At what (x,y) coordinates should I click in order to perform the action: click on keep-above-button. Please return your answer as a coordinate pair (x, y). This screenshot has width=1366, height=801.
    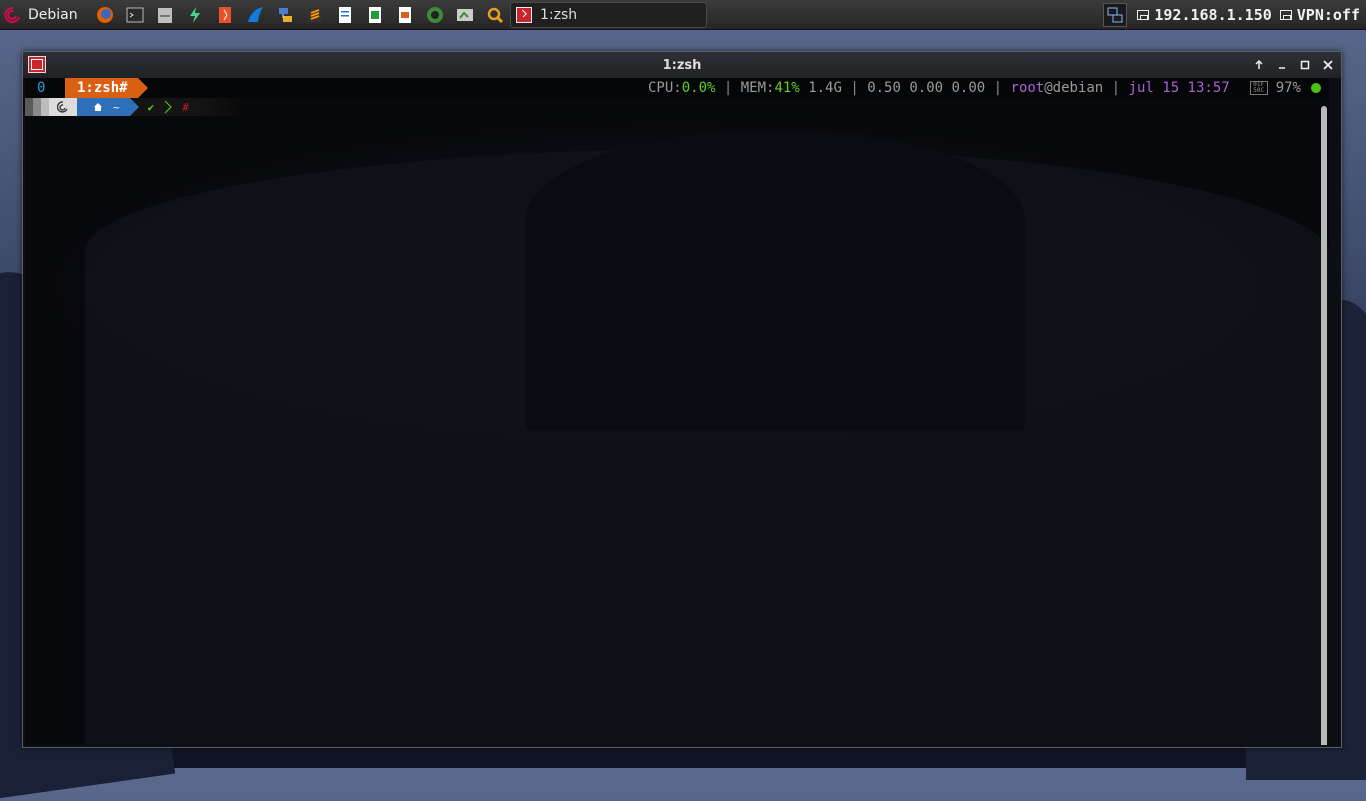
    Looking at the image, I should click on (1259, 65).